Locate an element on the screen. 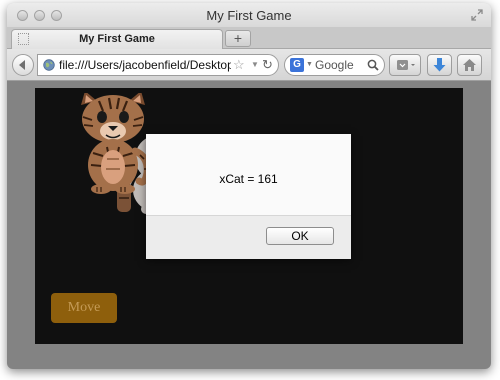  search-bar: G ▼ Google is located at coordinates (334, 65).